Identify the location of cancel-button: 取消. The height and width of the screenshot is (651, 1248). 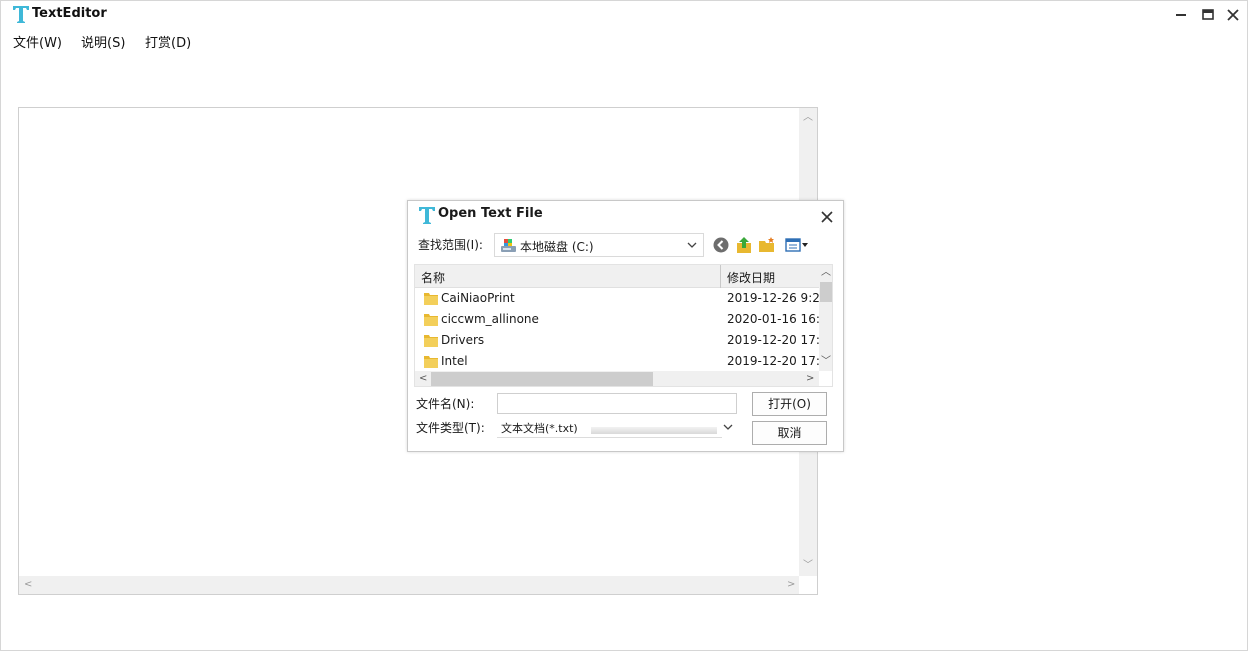
(789, 433).